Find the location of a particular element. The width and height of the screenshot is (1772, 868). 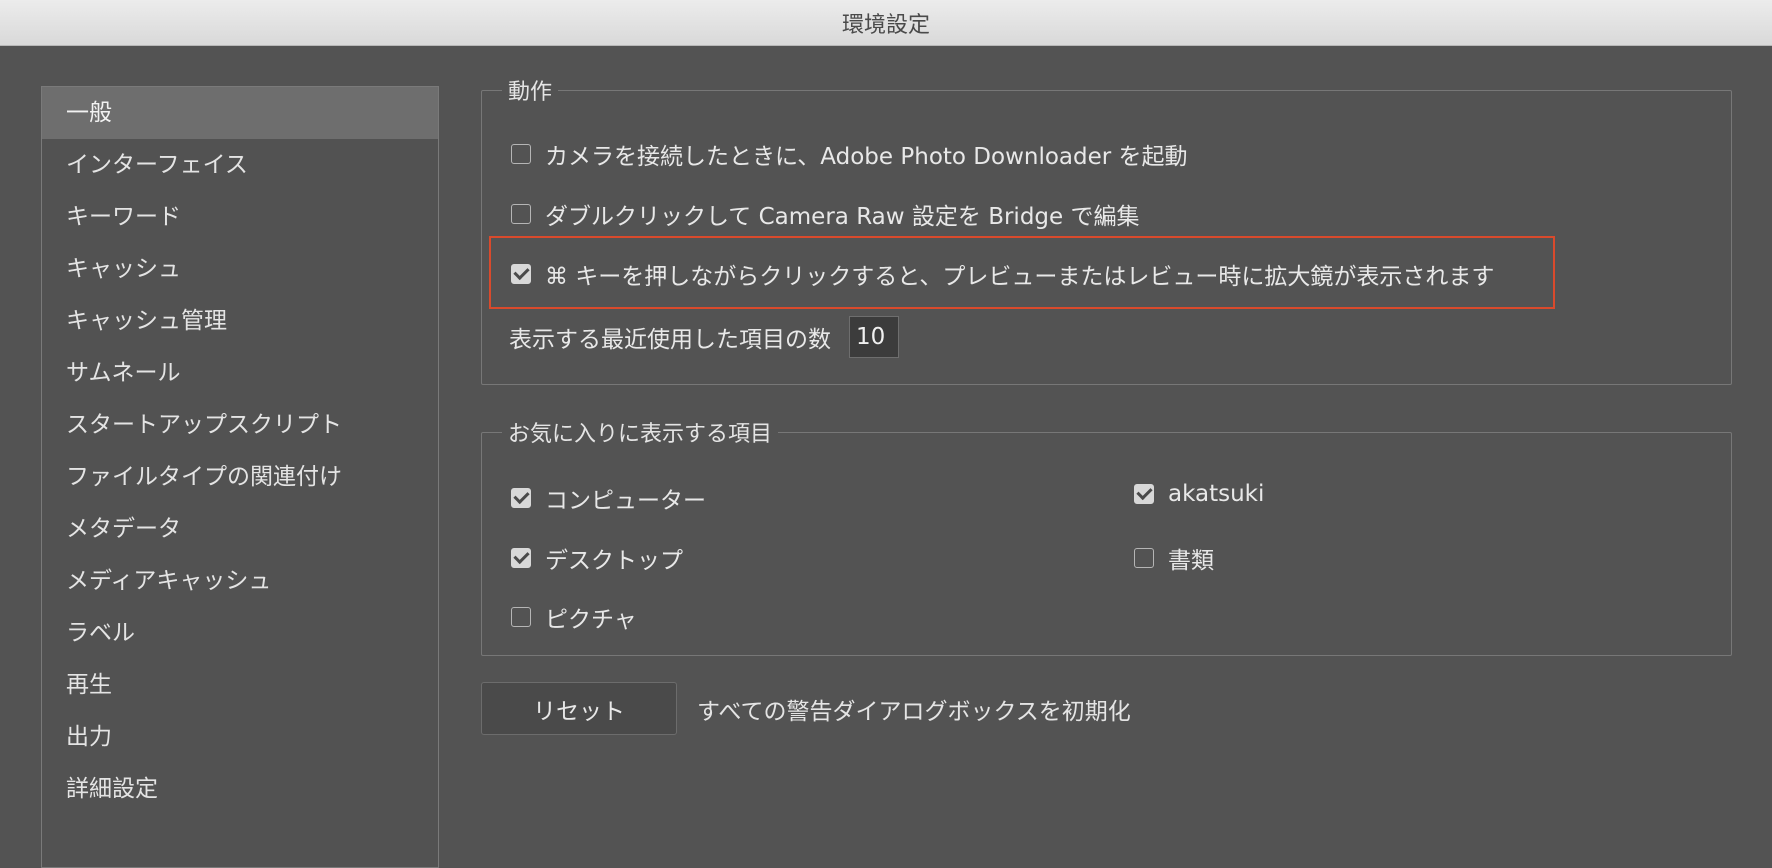

recent-items-row: 表示する最近使用した項目の数 is located at coordinates (704, 337).